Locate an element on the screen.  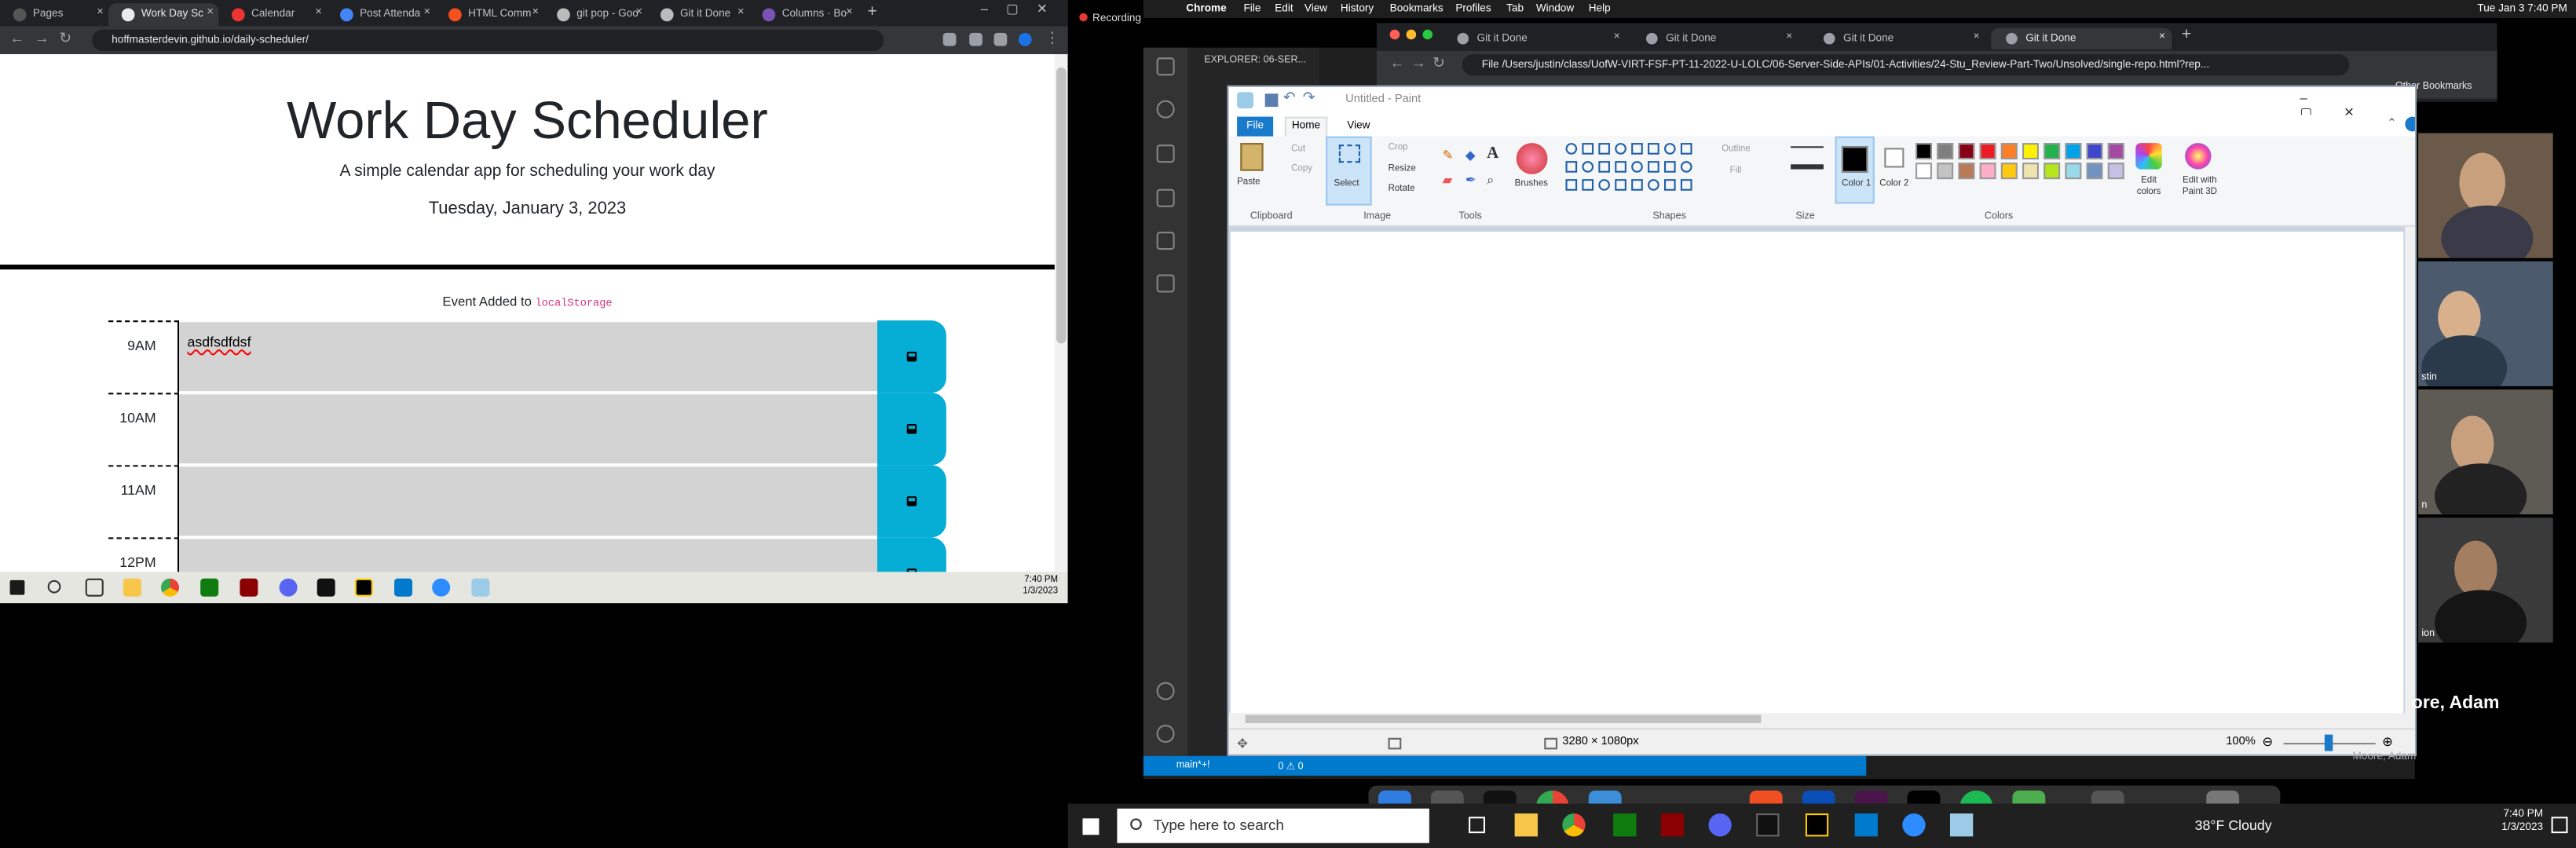
tab-git-it-done-active: Git it Done × is located at coordinates (2082, 38).